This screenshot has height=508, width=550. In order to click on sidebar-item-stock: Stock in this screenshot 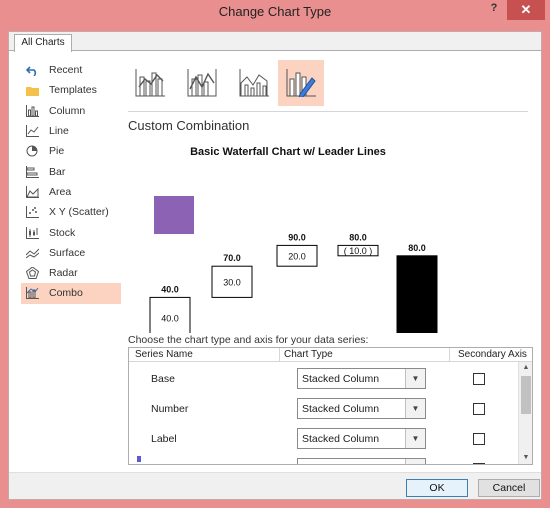, I will do `click(71, 232)`.